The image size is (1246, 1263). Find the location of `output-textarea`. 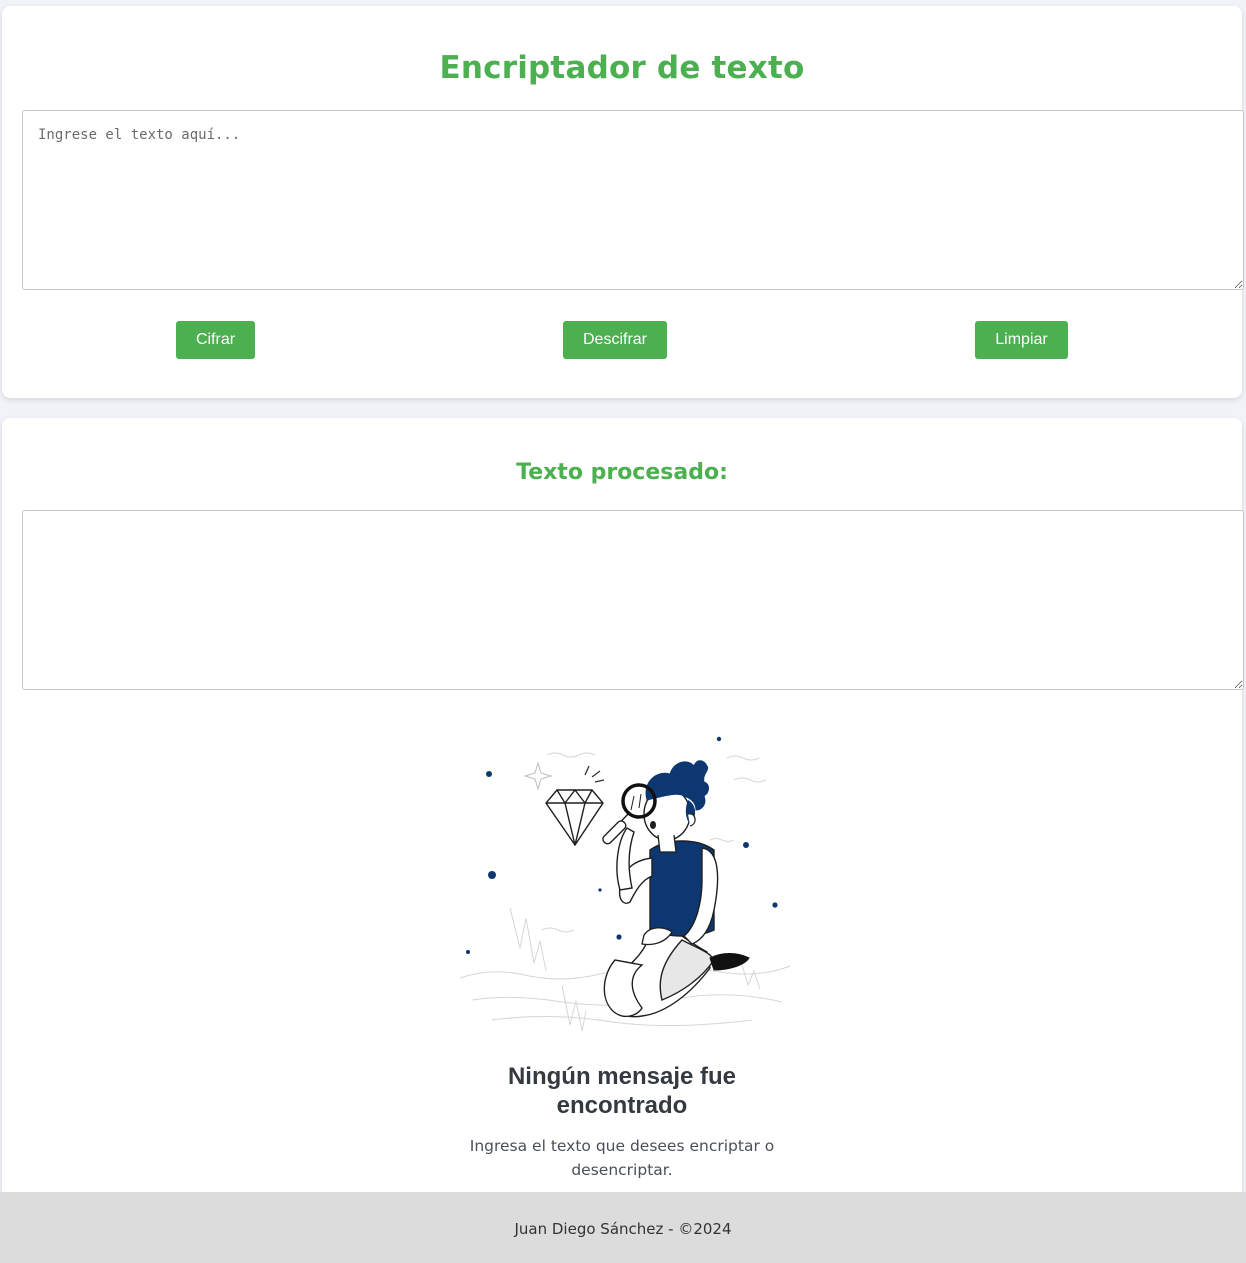

output-textarea is located at coordinates (633, 600).